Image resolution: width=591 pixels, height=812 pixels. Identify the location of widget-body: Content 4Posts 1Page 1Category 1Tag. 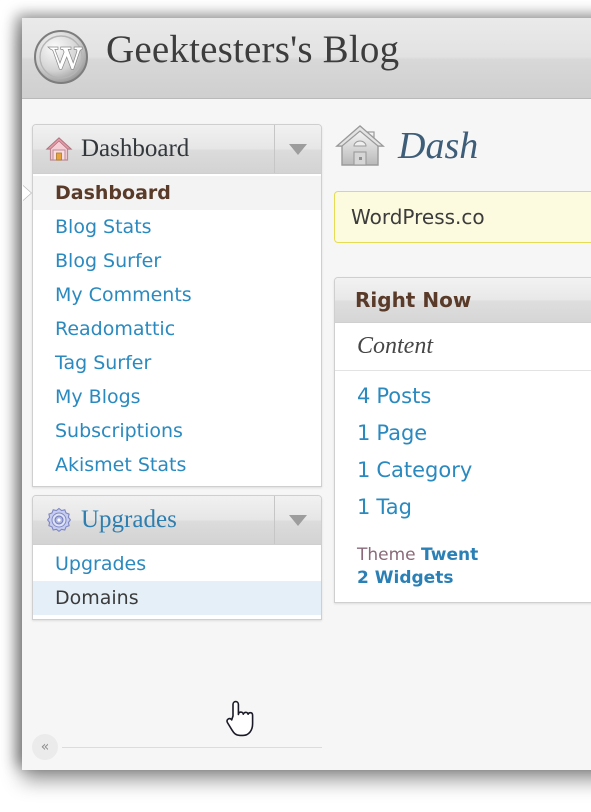
(463, 462).